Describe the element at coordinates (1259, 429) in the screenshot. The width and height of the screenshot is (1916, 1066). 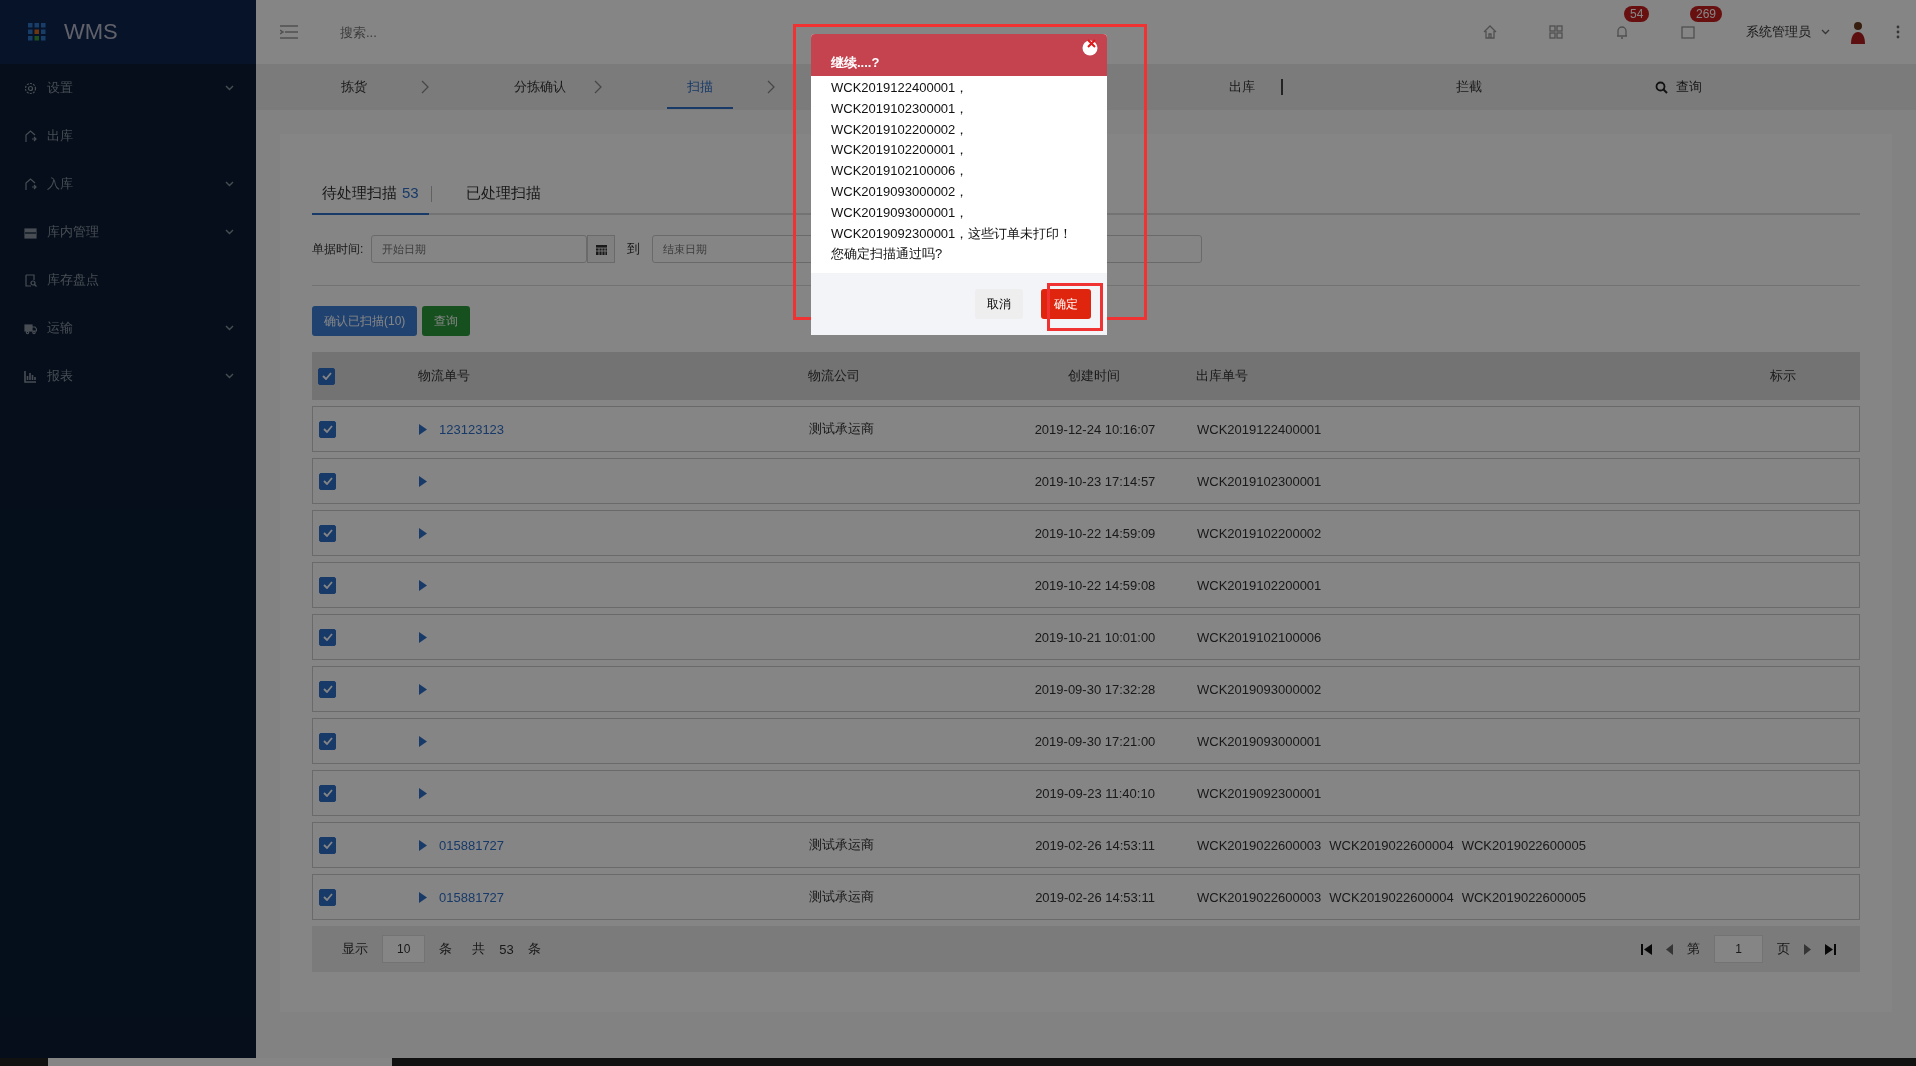
I see `table-cell: WCK2019122400001` at that location.